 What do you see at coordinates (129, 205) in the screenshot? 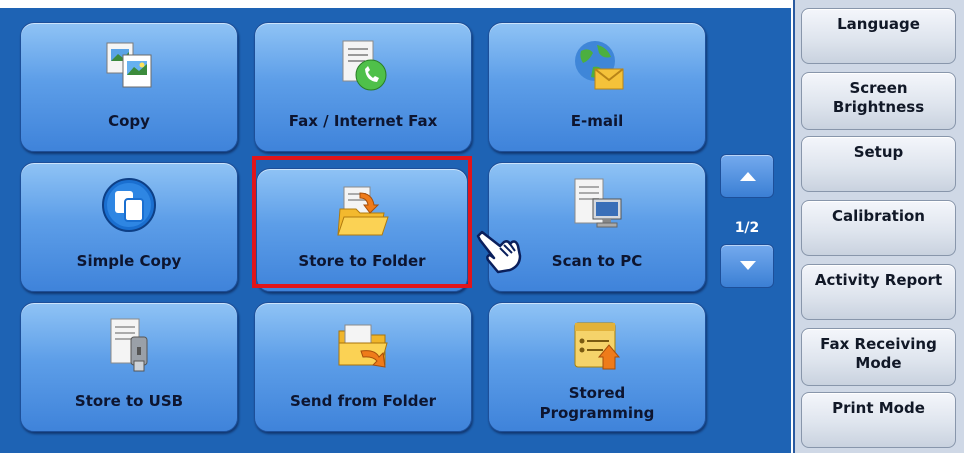
I see `simple-copy-icon` at bounding box center [129, 205].